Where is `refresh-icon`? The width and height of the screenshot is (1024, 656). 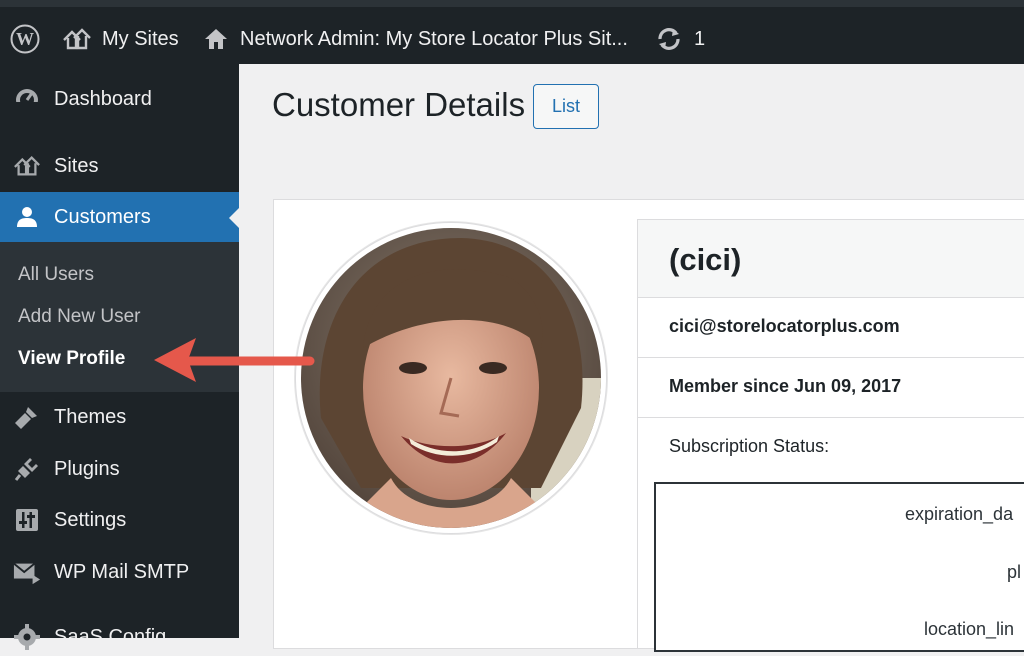
refresh-icon is located at coordinates (669, 39).